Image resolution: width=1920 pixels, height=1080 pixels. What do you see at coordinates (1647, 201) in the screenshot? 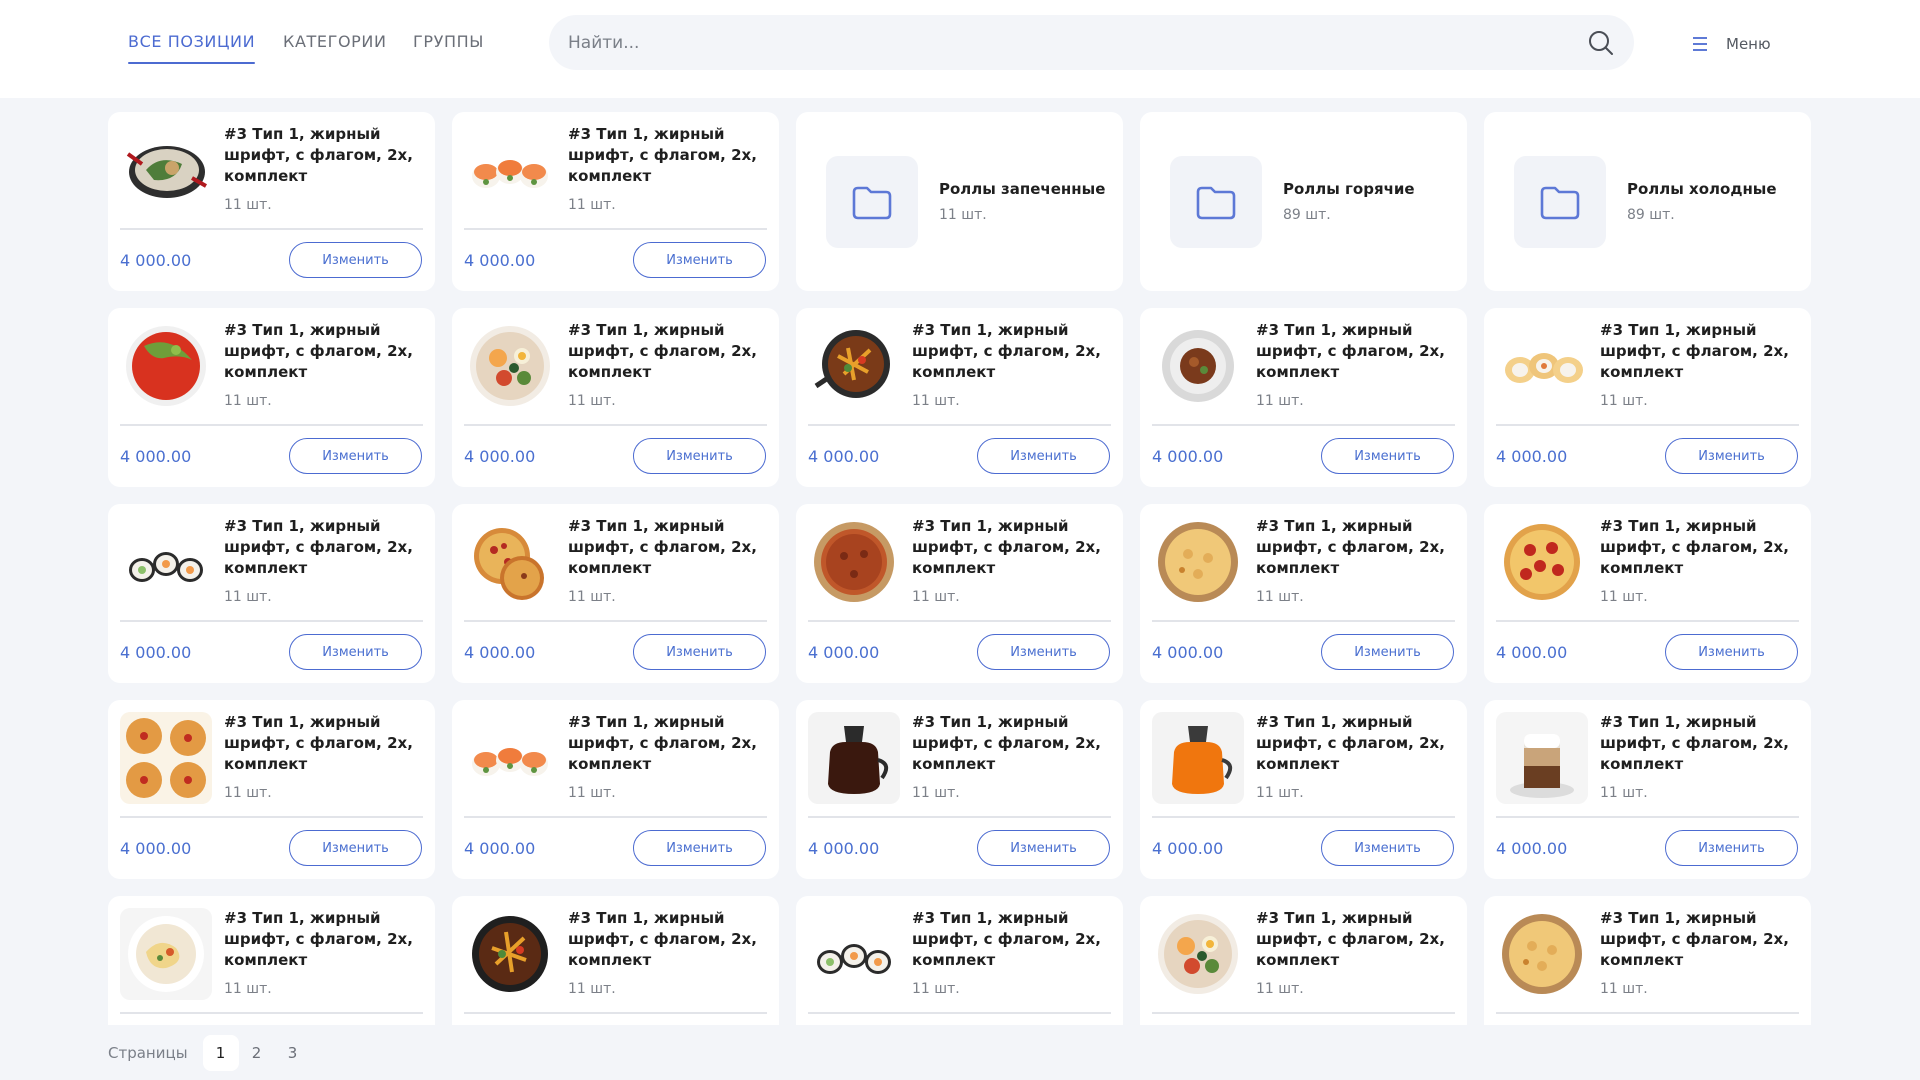
I see `category-card: Роллы холодные 89 шт.` at bounding box center [1647, 201].